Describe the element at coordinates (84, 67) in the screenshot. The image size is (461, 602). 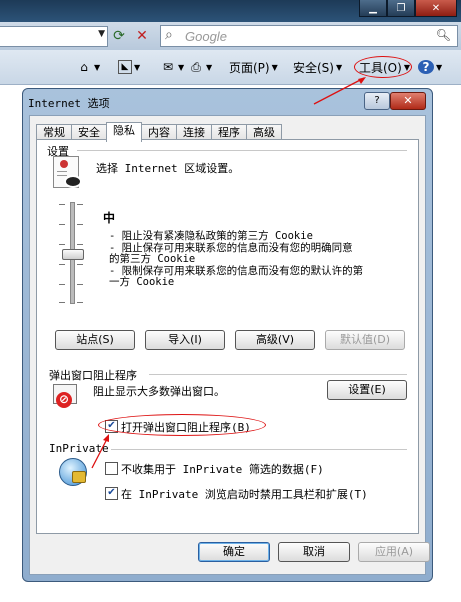
I see `home-icon: ⌂` at that location.